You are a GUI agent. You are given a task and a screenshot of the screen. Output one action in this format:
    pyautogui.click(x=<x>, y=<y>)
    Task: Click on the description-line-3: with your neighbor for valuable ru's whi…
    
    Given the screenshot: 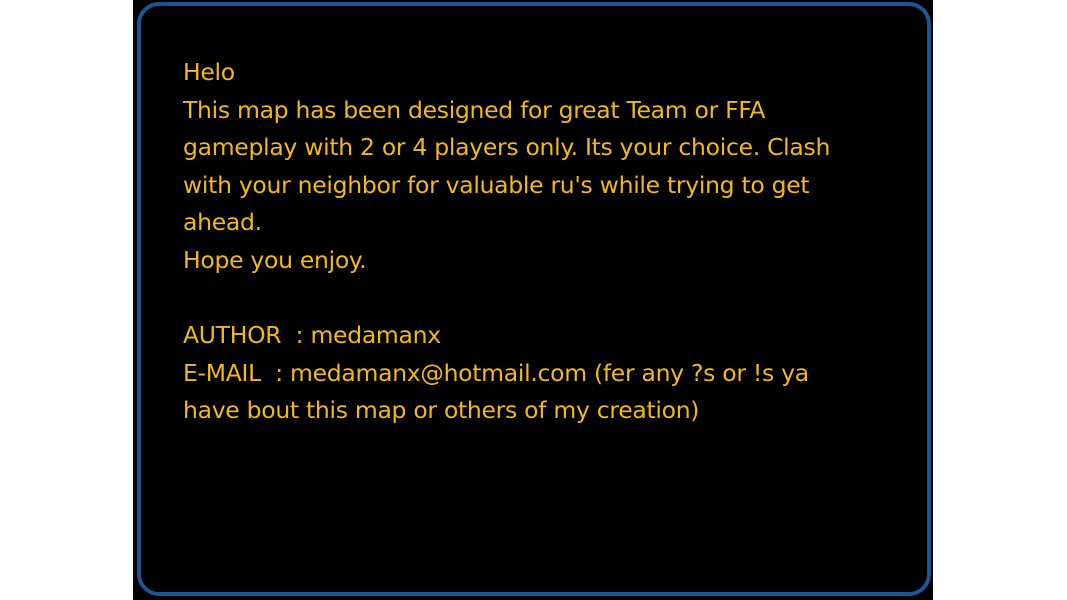 What is the action you would take?
    pyautogui.click(x=496, y=184)
    